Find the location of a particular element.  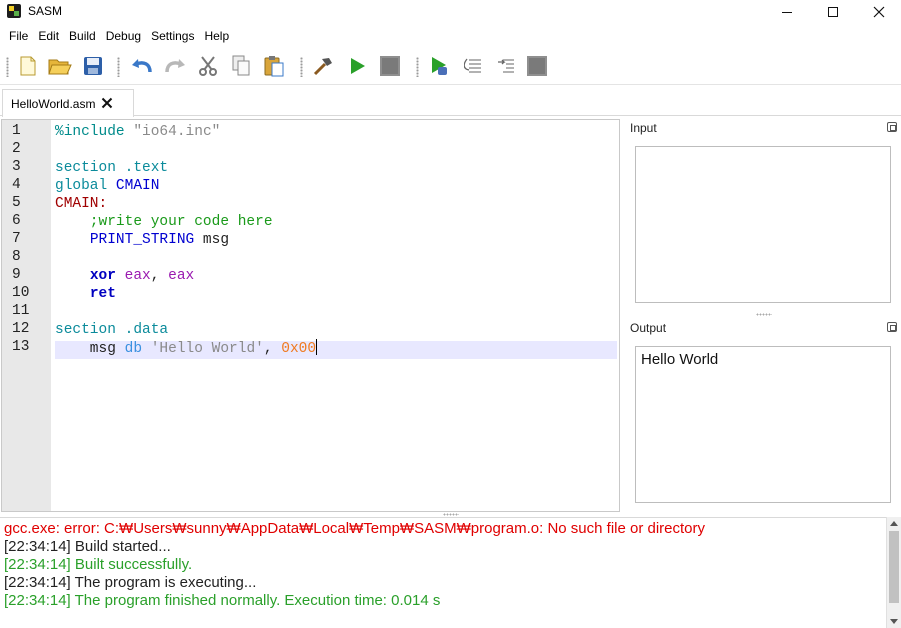

menu-settings: Settings is located at coordinates (172, 36).